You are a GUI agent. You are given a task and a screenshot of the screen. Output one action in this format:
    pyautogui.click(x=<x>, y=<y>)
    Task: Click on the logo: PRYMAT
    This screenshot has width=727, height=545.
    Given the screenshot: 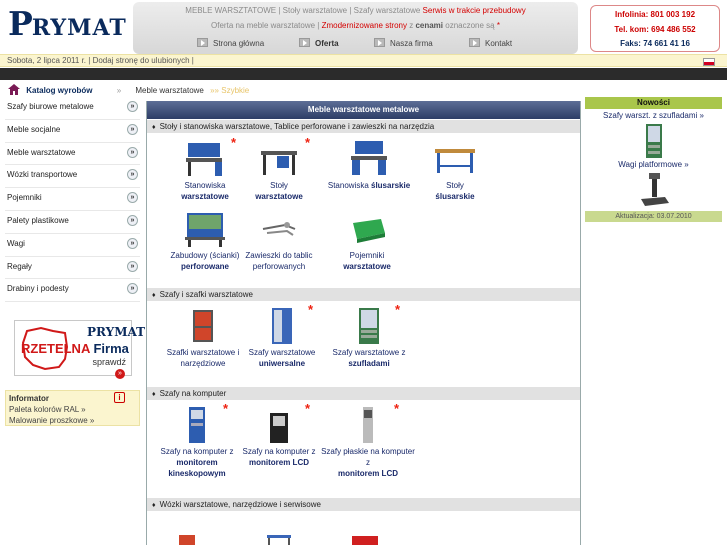 What is the action you would take?
    pyautogui.click(x=67, y=23)
    